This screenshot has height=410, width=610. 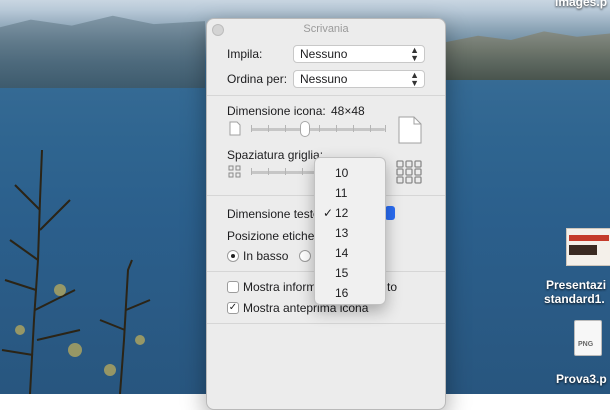 I want to click on ordina-value: Nessuno, so click(x=324, y=79).